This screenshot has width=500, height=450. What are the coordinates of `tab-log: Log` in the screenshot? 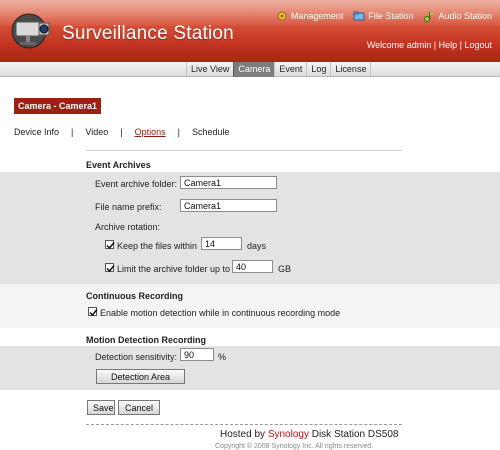 It's located at (318, 69).